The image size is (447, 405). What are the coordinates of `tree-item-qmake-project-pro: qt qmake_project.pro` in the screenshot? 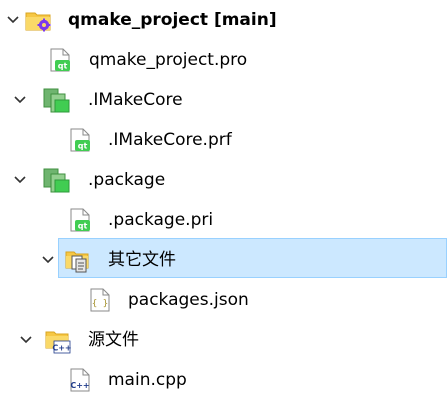 It's located at (223, 60).